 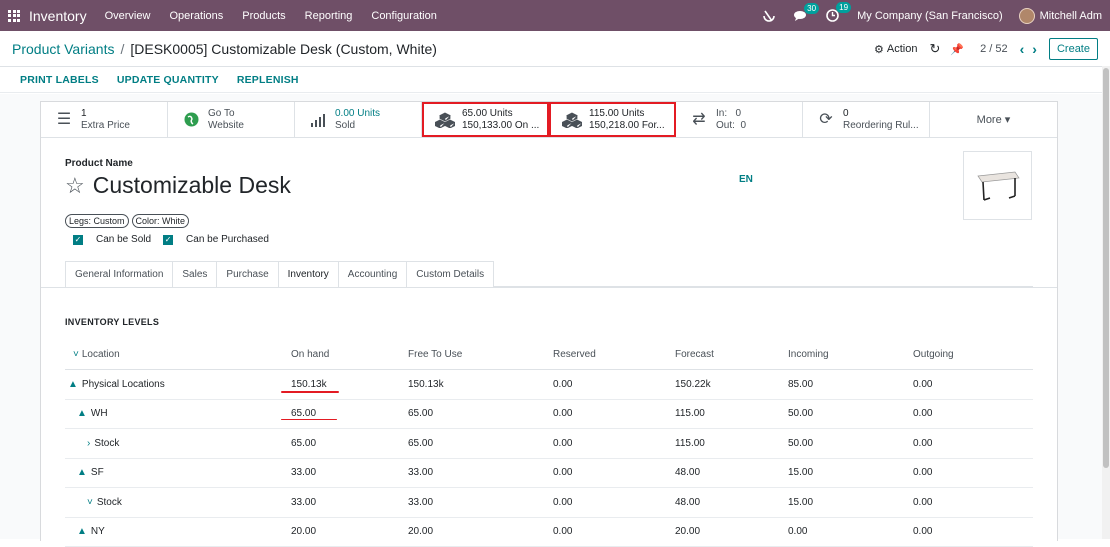 What do you see at coordinates (14, 16) in the screenshot?
I see `app-menu-icon` at bounding box center [14, 16].